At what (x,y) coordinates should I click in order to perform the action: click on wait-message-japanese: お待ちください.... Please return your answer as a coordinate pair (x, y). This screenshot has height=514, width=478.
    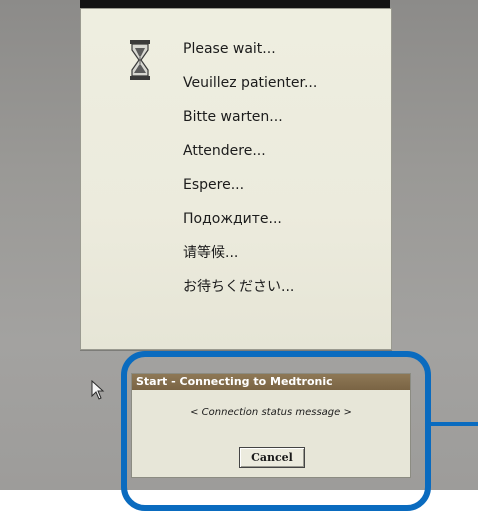
    Looking at the image, I should click on (239, 287).